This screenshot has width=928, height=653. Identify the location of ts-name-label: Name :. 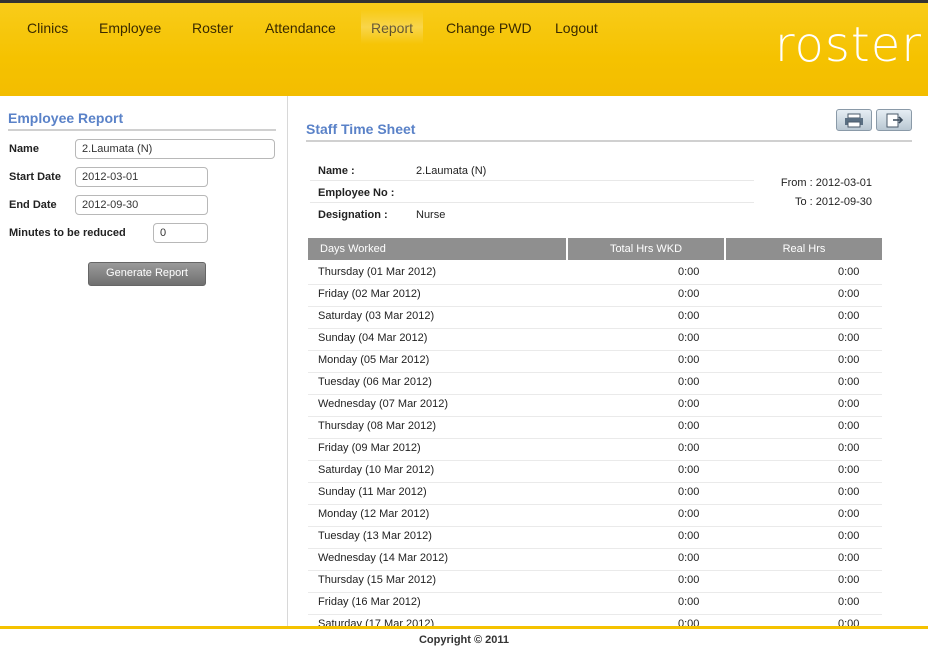
(336, 171).